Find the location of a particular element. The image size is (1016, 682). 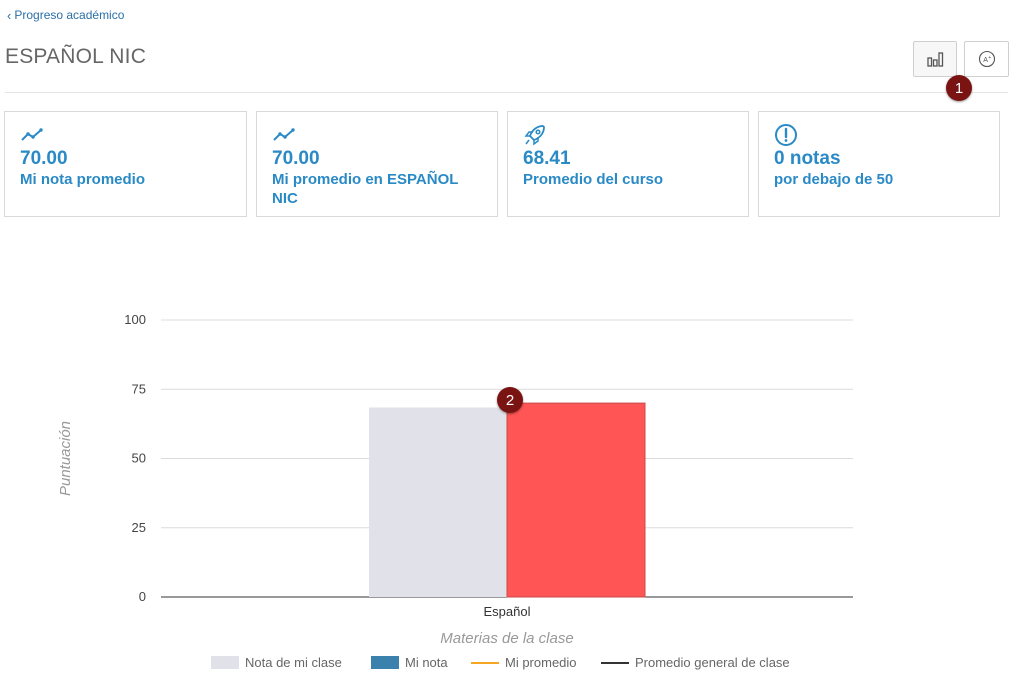

step-badge-2: 2 is located at coordinates (510, 400).